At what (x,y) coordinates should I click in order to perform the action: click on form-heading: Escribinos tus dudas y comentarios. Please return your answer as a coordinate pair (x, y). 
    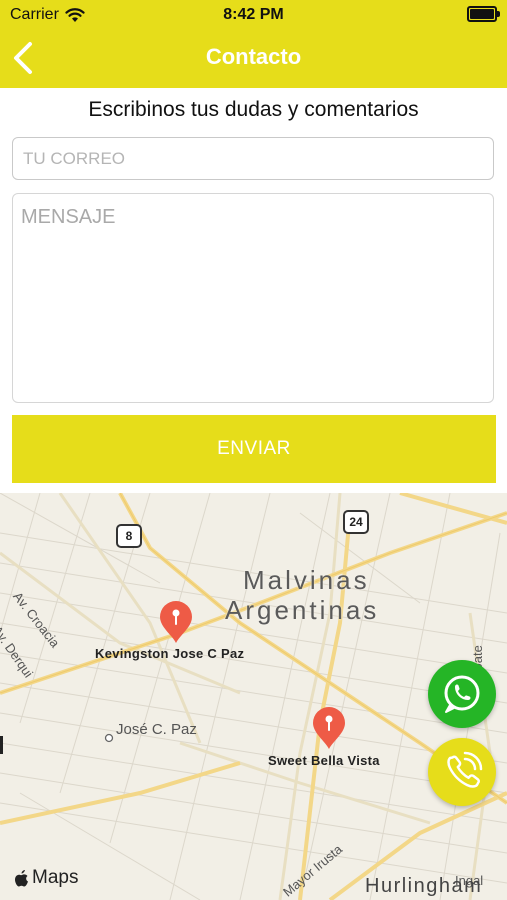
    Looking at the image, I should click on (253, 109).